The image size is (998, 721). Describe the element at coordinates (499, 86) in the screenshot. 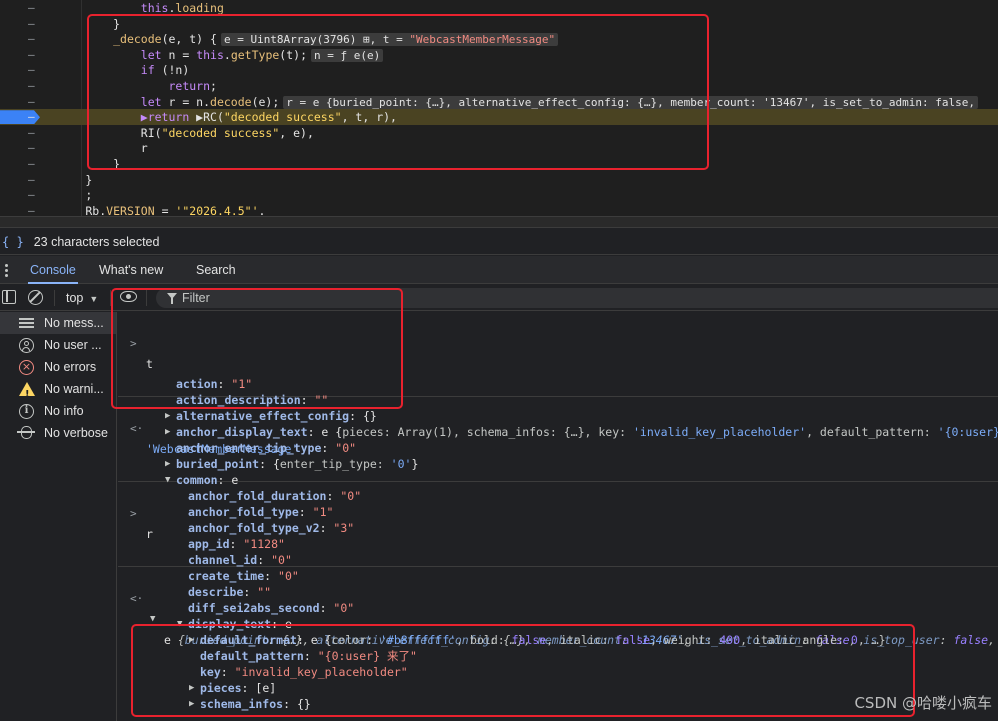

I see `source-line: – return;` at that location.